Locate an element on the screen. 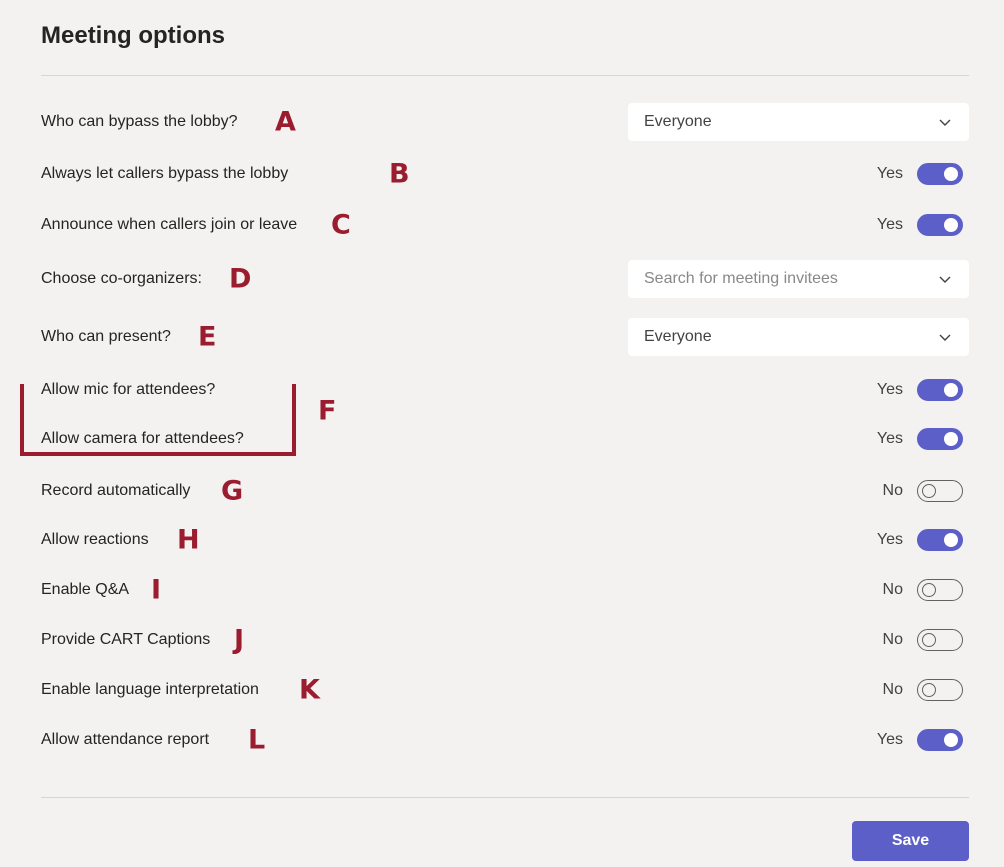 The height and width of the screenshot is (867, 1004). option-label: Choose co-organizers: is located at coordinates (121, 278).